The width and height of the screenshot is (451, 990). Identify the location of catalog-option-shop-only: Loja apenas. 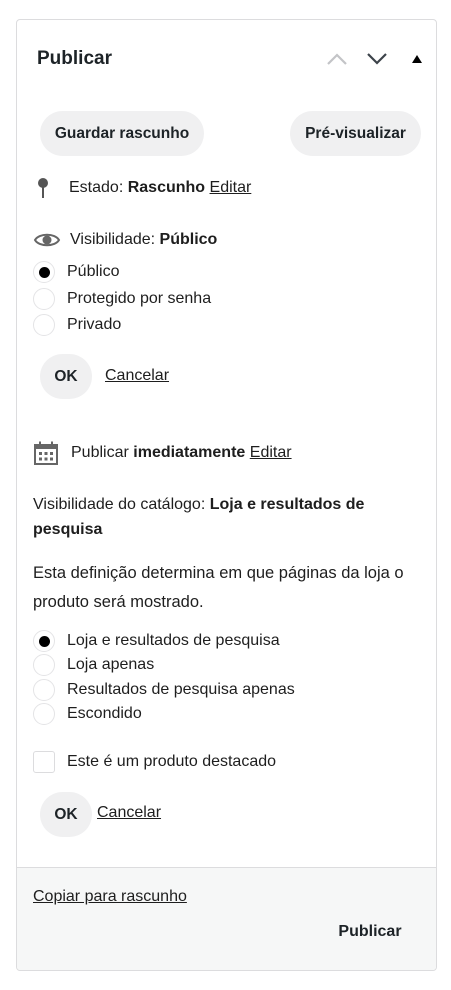
(93, 665).